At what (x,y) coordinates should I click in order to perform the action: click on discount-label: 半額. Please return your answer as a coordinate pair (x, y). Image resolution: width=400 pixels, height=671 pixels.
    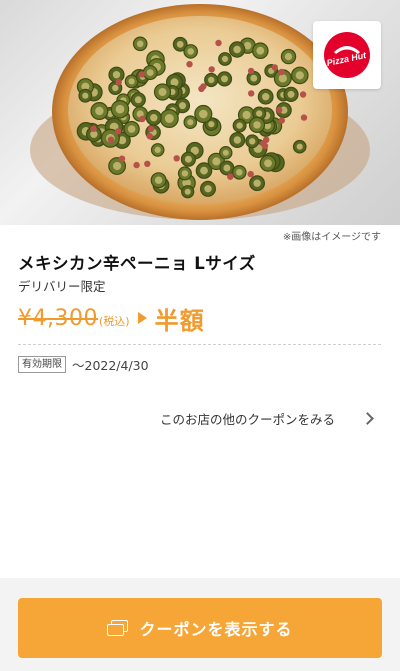
    Looking at the image, I should click on (179, 320).